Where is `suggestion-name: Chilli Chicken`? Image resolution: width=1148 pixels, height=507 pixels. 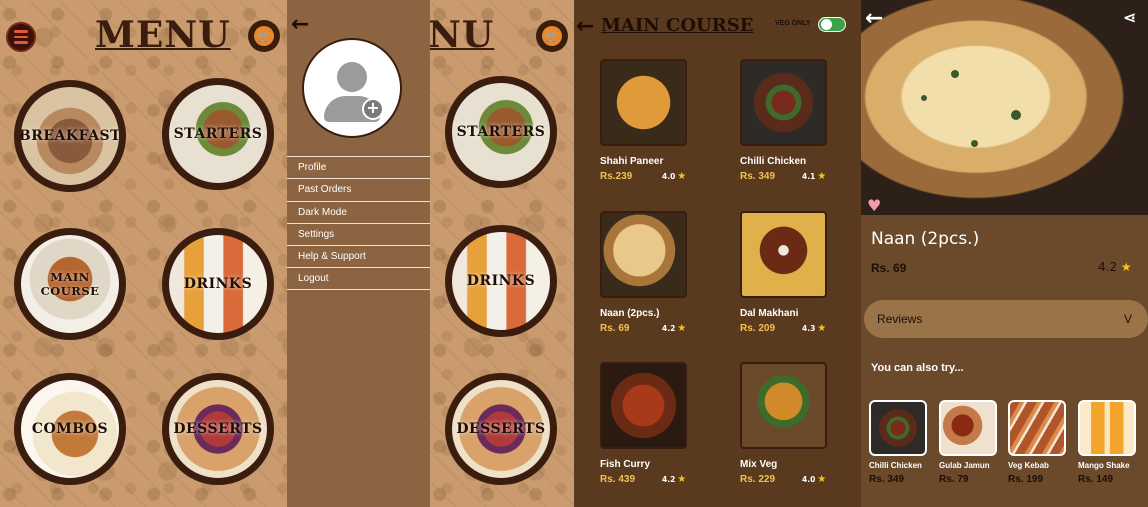 suggestion-name: Chilli Chicken is located at coordinates (895, 465).